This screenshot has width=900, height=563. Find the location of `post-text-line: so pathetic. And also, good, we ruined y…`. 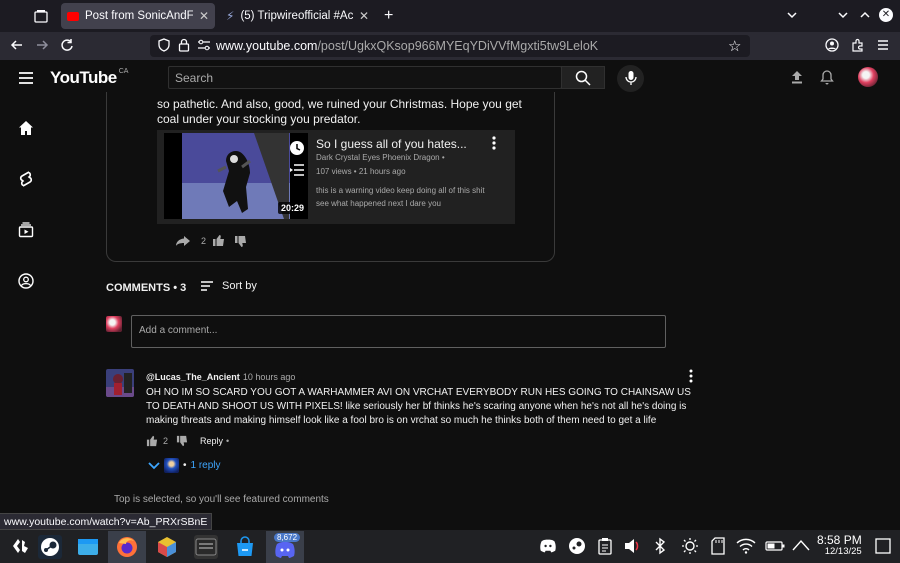

post-text-line: so pathetic. And also, good, we ruined y… is located at coordinates (339, 104).